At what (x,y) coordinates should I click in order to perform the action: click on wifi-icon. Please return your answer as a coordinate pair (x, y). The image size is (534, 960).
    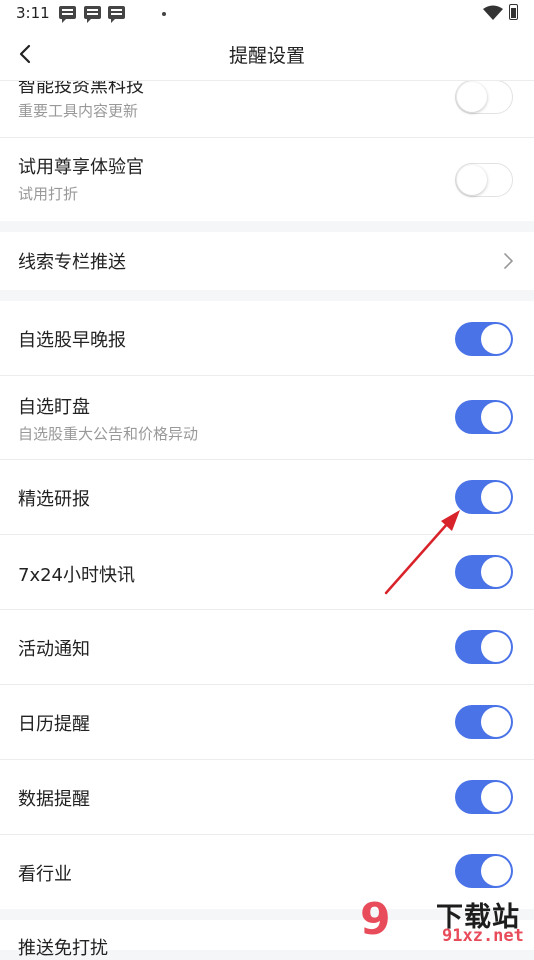
    Looking at the image, I should click on (493, 12).